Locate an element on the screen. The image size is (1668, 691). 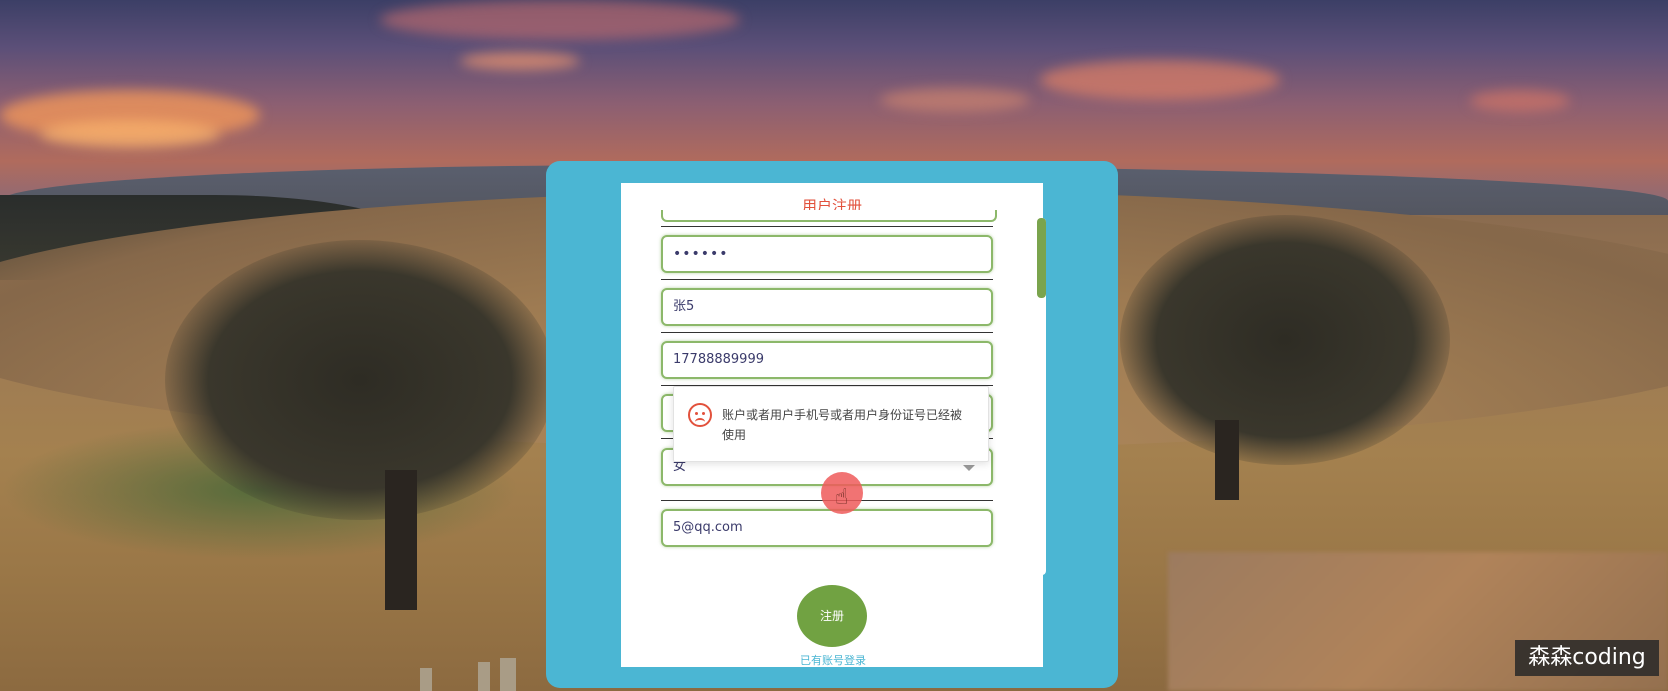
register-button: 注册 is located at coordinates (832, 616).